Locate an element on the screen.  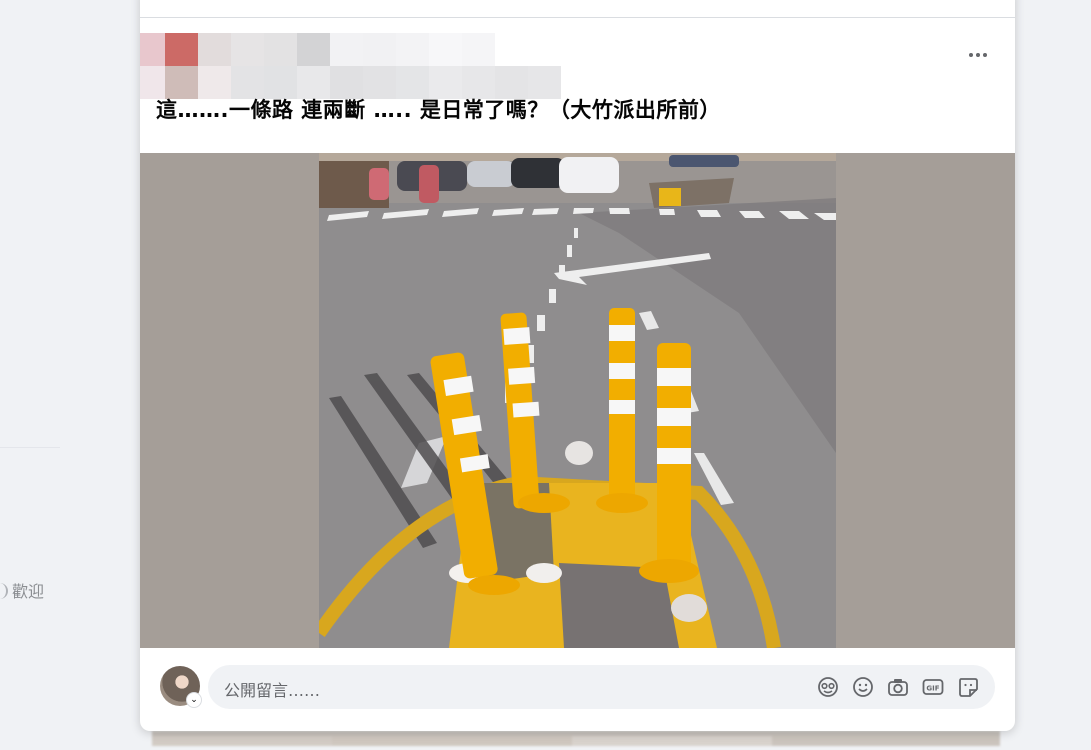
gif-icon: GIF is located at coordinates (932, 687).